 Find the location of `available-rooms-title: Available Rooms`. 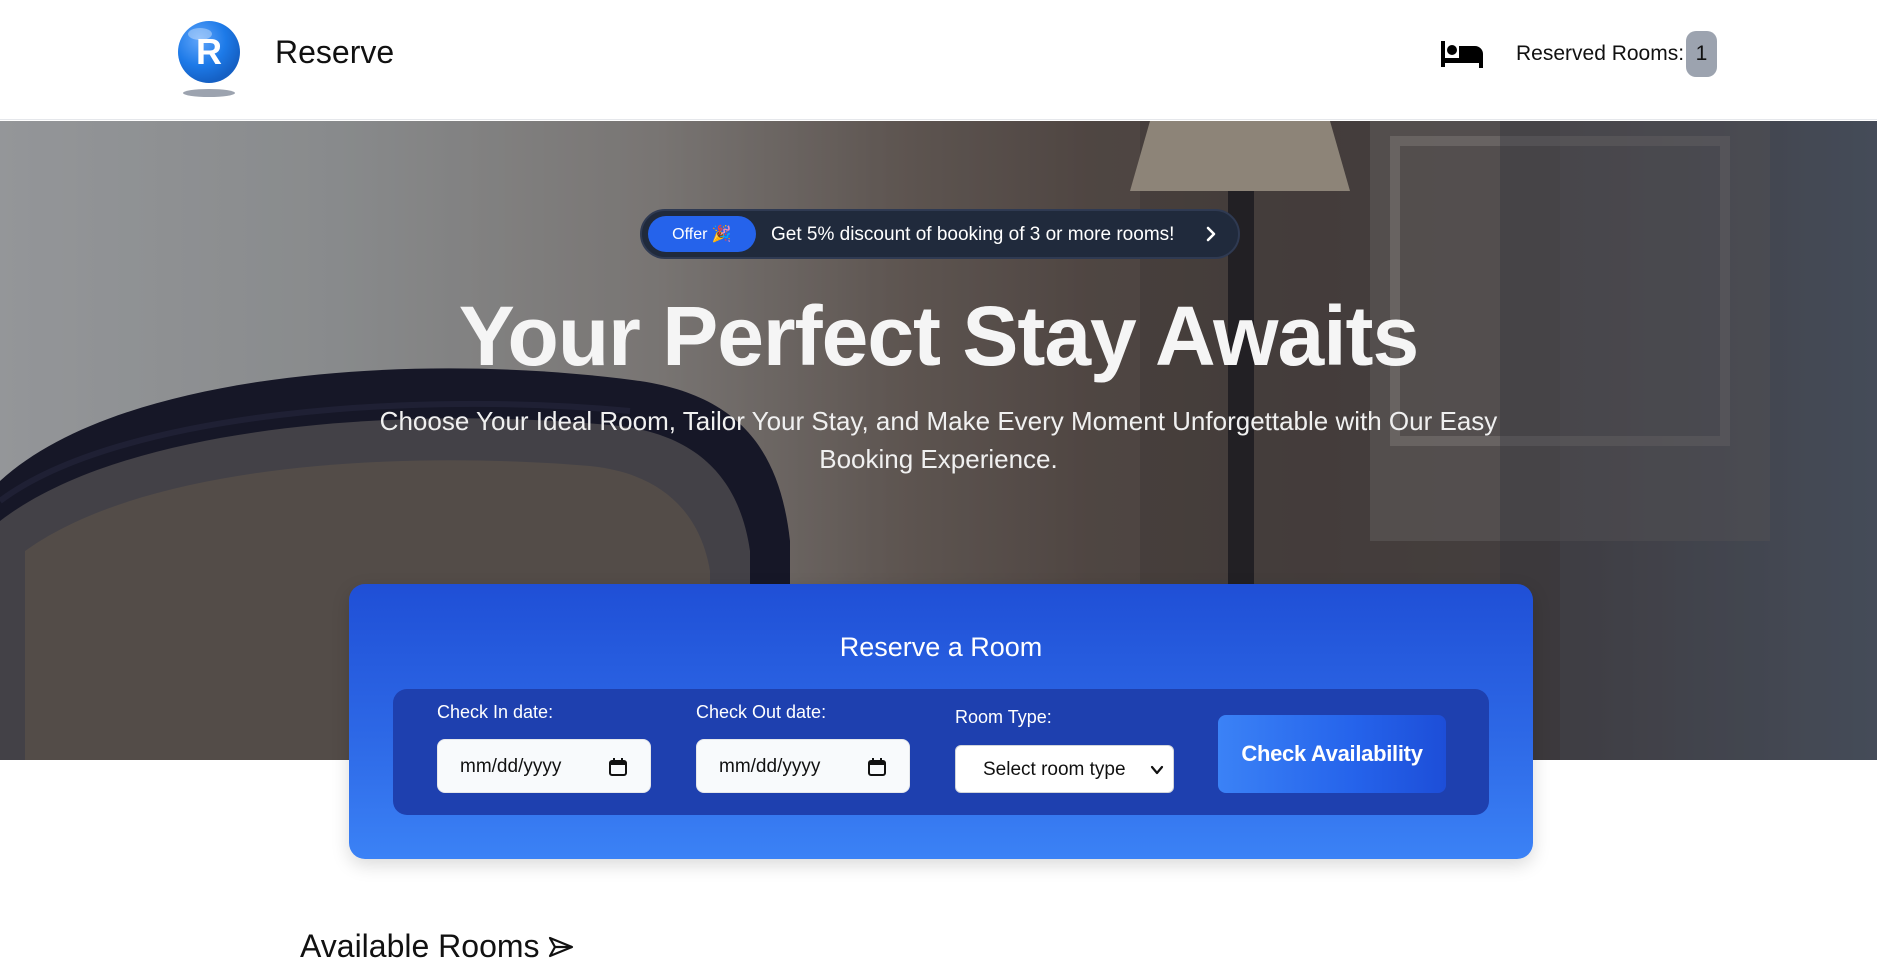

available-rooms-title: Available Rooms is located at coordinates (420, 944).